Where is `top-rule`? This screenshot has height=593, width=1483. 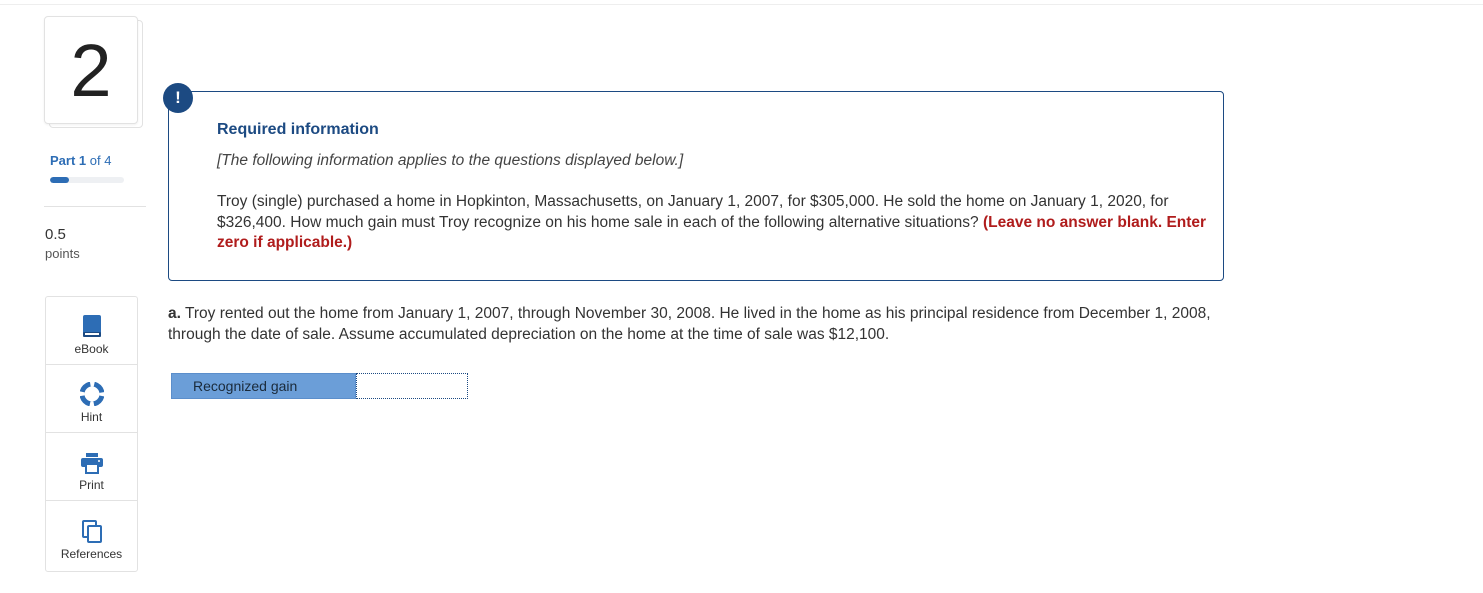
top-rule is located at coordinates (741, 4).